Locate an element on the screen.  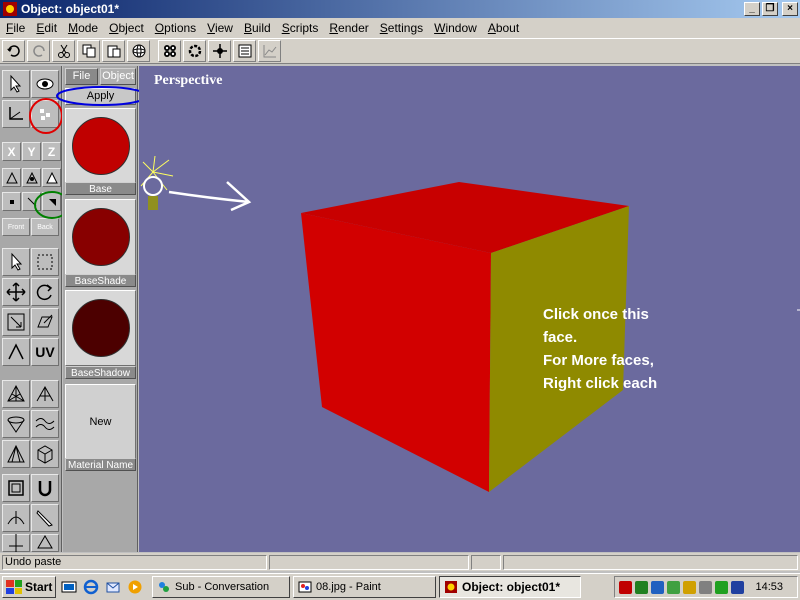
menu-object: Object is located at coordinates (126, 28).